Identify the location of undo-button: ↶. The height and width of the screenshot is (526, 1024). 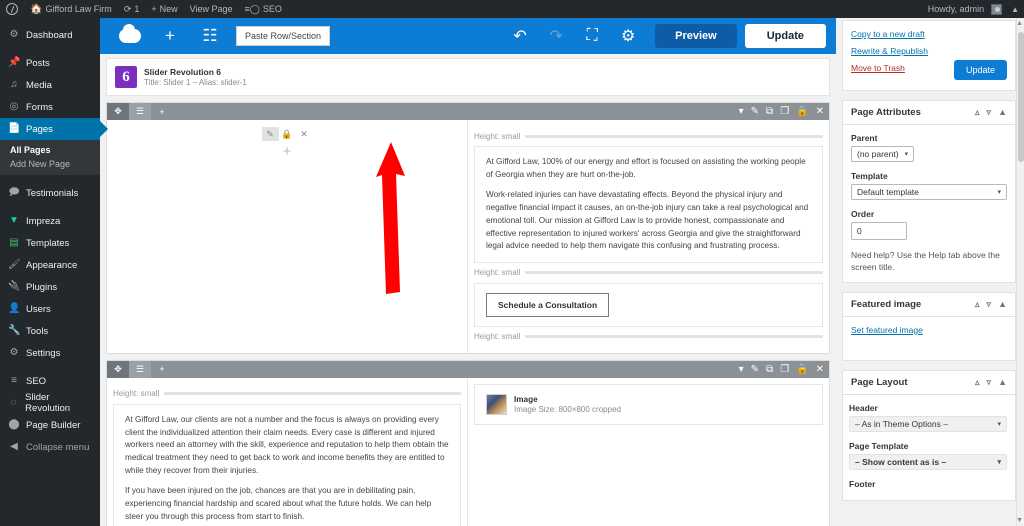
(520, 36).